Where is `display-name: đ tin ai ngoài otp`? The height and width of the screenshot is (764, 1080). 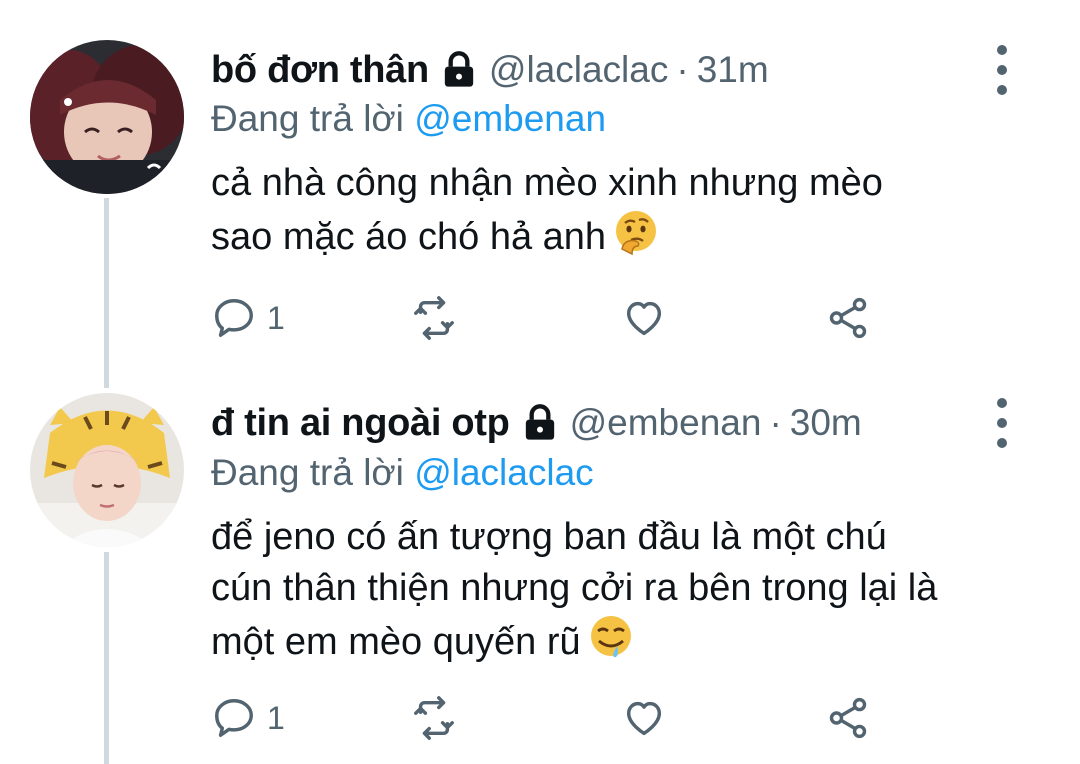
display-name: đ tin ai ngoài otp is located at coordinates (360, 423).